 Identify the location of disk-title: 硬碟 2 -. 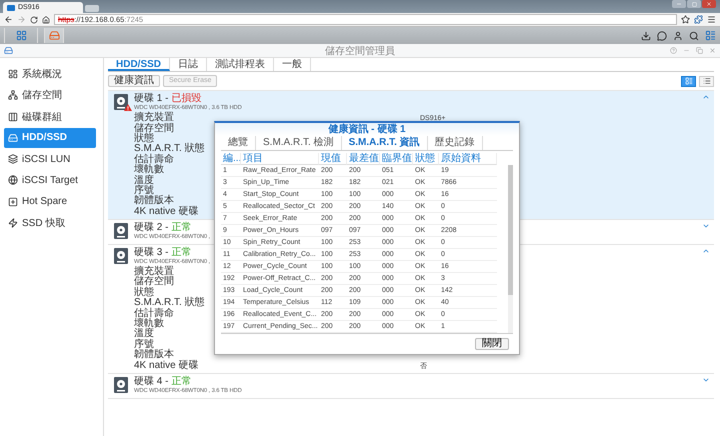
(151, 227).